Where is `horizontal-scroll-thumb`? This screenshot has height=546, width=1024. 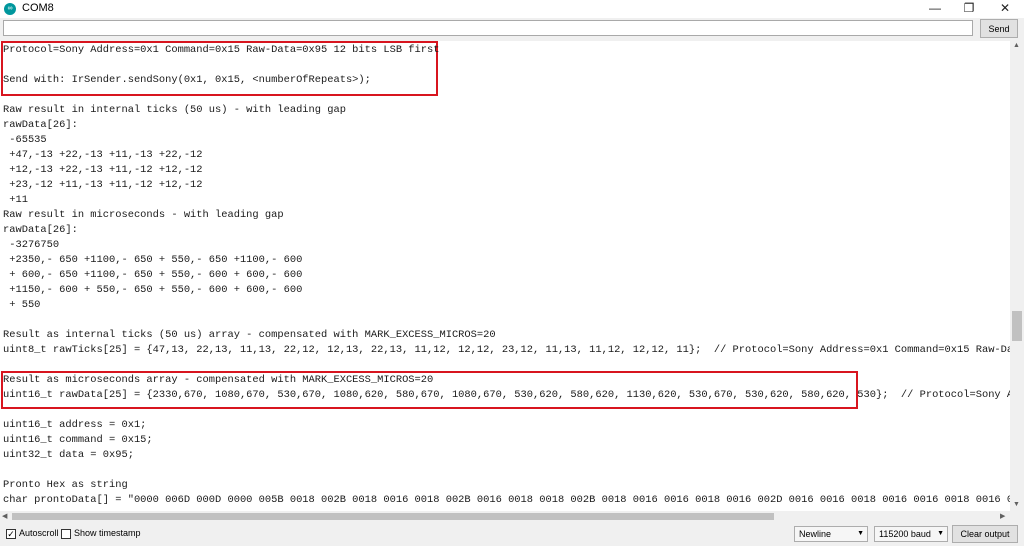 horizontal-scroll-thumb is located at coordinates (393, 516).